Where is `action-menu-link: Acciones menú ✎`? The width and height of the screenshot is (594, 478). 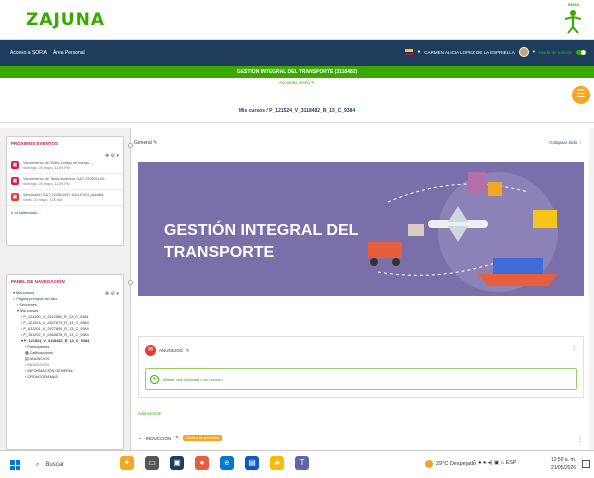
action-menu-link: Acciones menú ✎ is located at coordinates (297, 83).